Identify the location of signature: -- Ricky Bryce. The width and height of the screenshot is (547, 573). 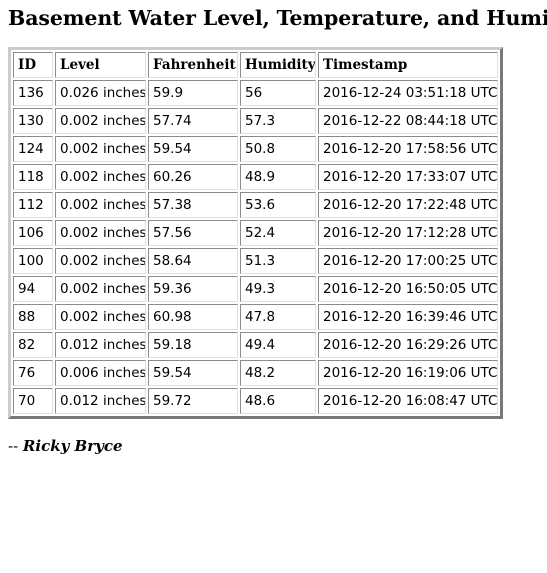
(273, 446).